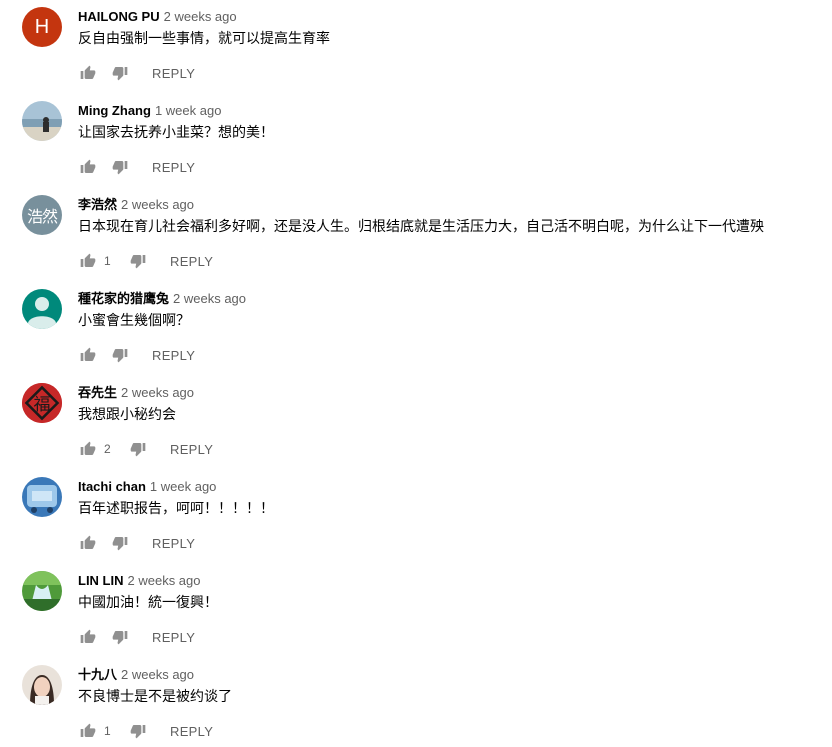 The height and width of the screenshot is (747, 832). I want to click on girl-photo-icon, so click(42, 685).